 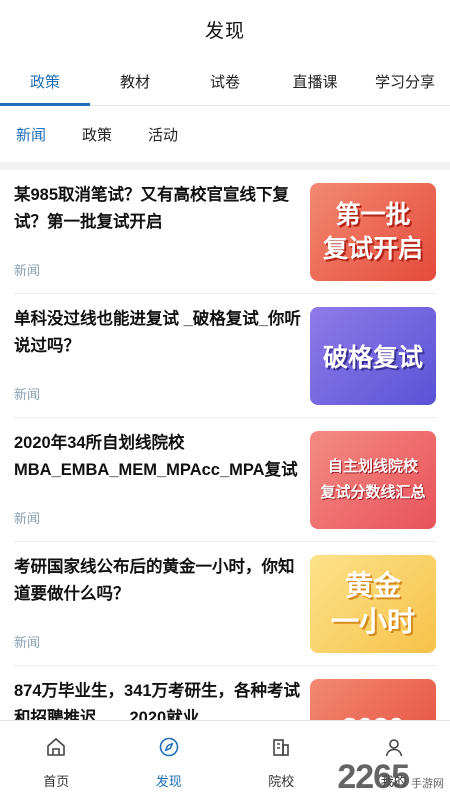 I want to click on top-header: 发现, so click(x=225, y=29).